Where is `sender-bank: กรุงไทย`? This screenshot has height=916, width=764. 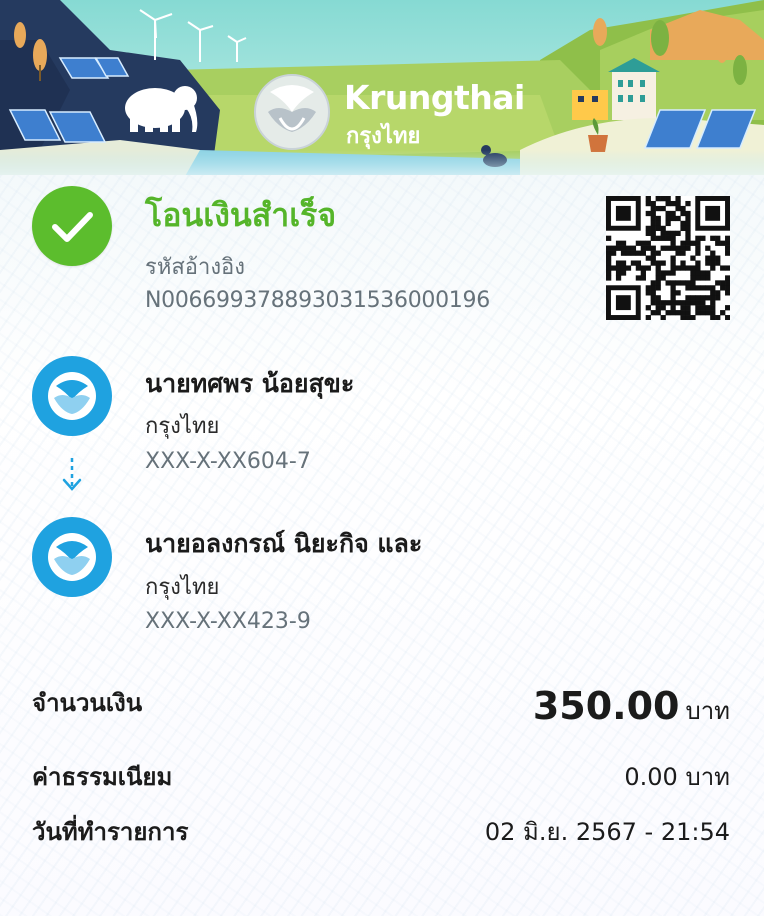 sender-bank: กรุงไทย is located at coordinates (182, 426).